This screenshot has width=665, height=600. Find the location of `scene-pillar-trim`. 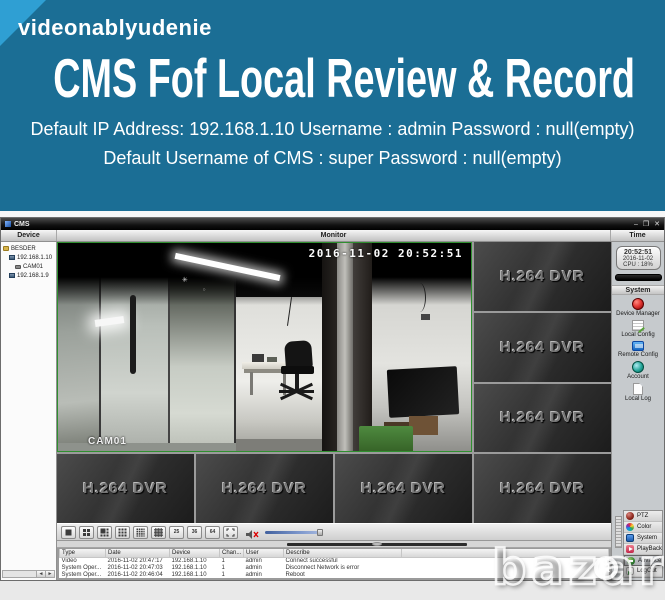

scene-pillar-trim is located at coordinates (345, 347).